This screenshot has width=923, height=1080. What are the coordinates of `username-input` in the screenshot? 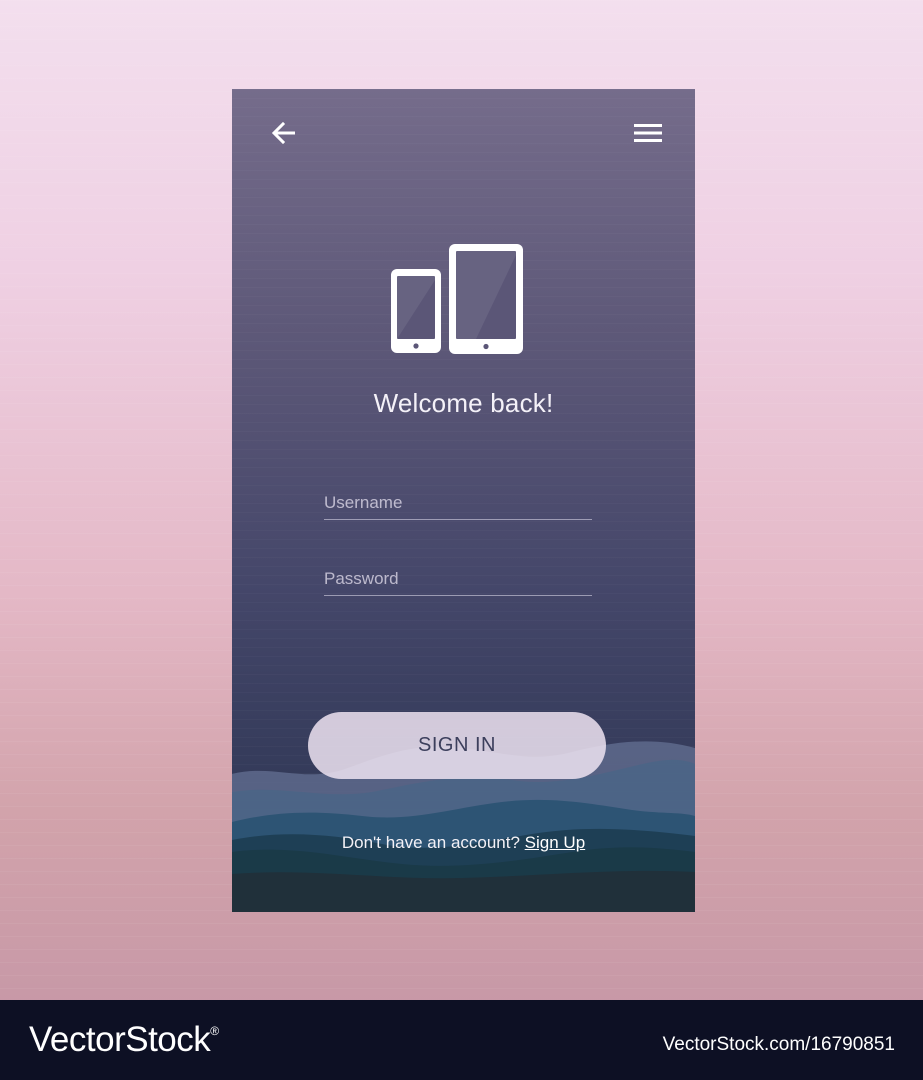 It's located at (458, 503).